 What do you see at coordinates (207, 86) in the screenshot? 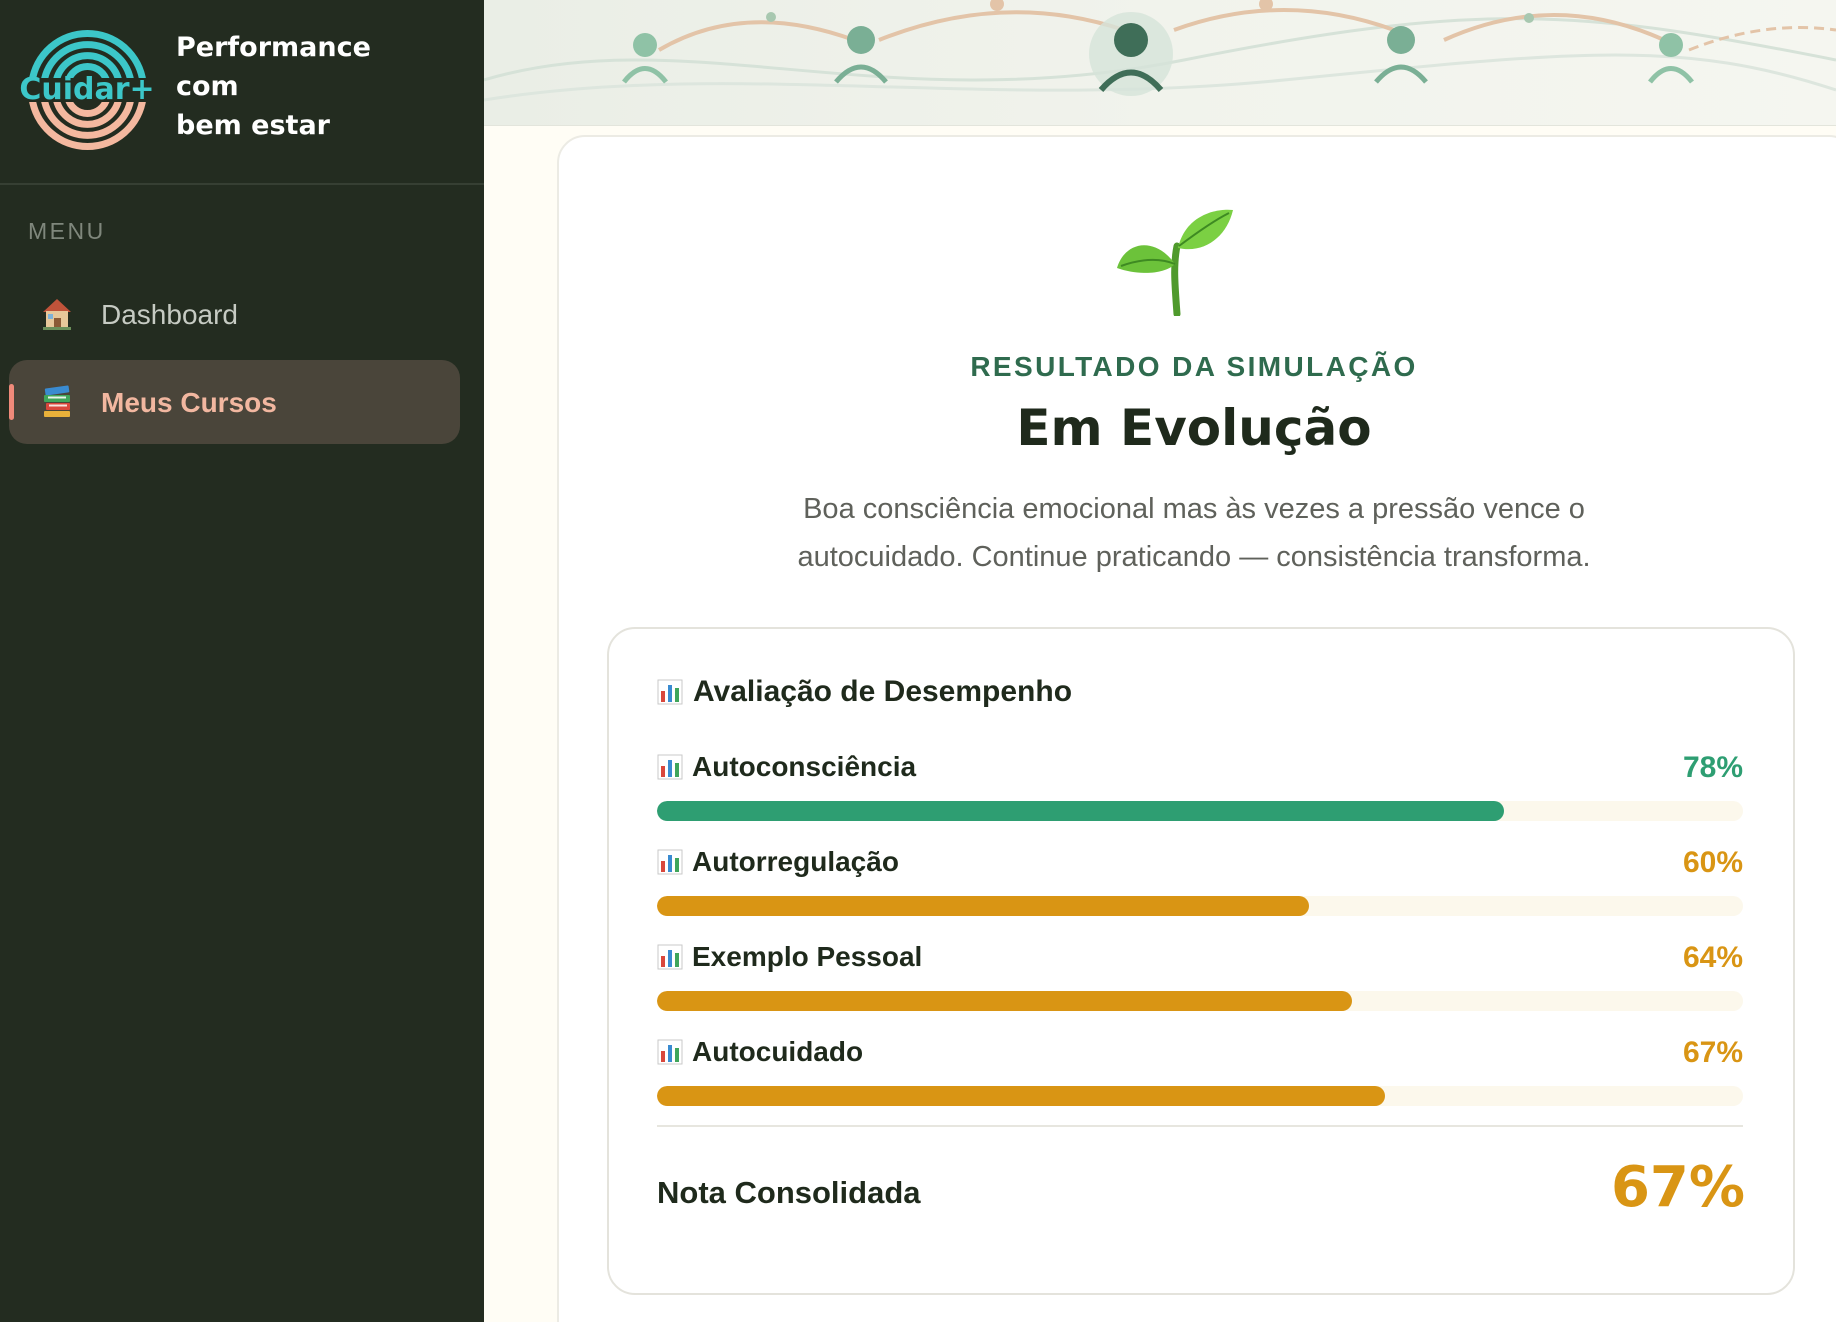
I see `tagline-line-2: com` at bounding box center [207, 86].